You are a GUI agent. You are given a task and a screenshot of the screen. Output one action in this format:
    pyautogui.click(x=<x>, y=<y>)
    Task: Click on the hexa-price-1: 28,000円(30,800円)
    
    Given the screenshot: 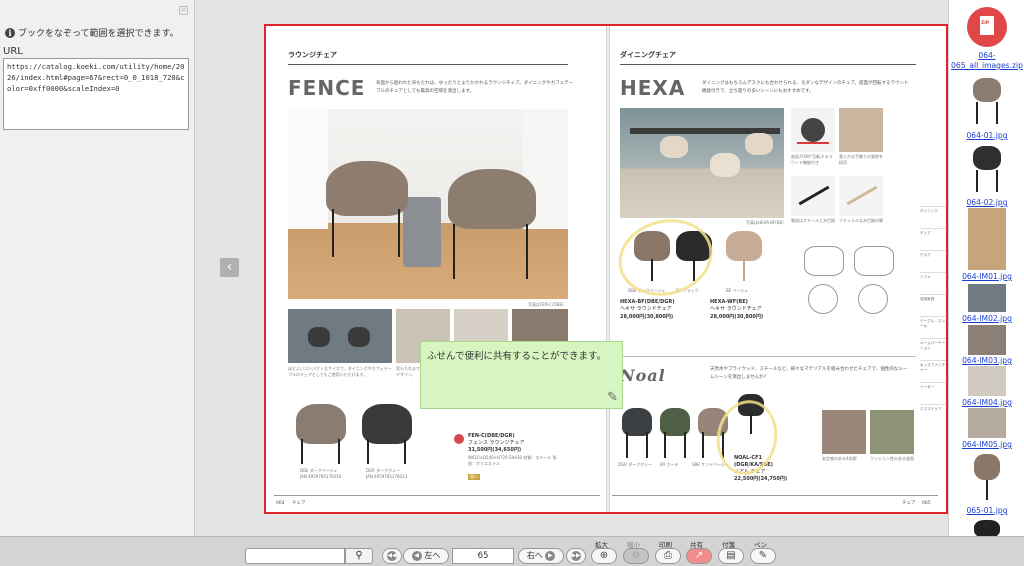 What is the action you would take?
    pyautogui.click(x=647, y=317)
    